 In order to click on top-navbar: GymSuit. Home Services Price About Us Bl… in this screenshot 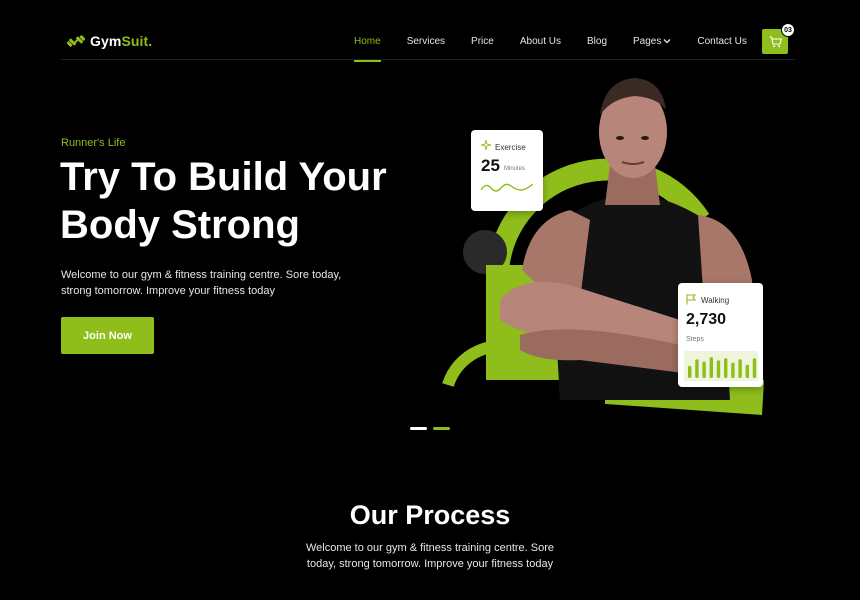, I will do `click(428, 42)`.